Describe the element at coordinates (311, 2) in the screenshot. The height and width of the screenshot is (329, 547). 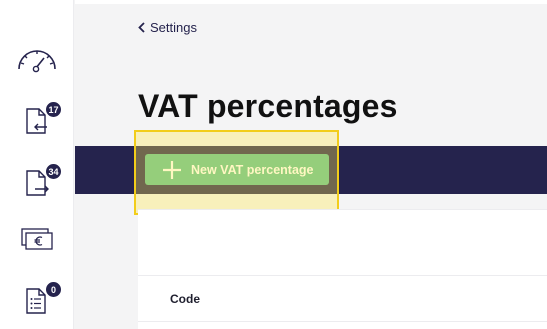
I see `top-strip` at that location.